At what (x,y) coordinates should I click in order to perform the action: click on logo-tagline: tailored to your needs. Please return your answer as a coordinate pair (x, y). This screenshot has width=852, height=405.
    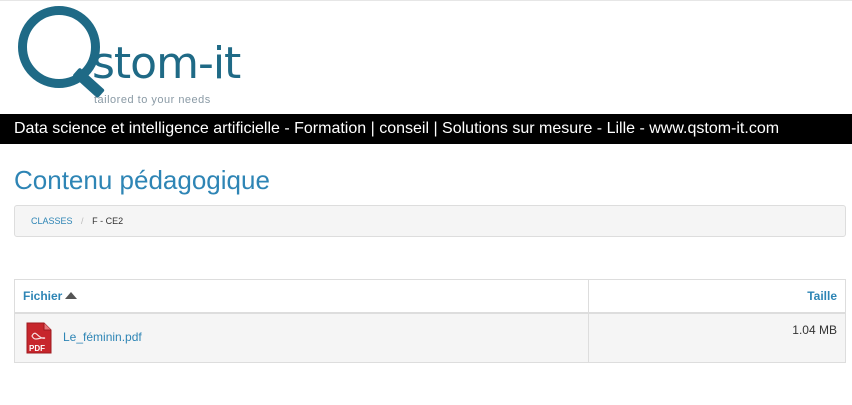
    Looking at the image, I should click on (152, 100).